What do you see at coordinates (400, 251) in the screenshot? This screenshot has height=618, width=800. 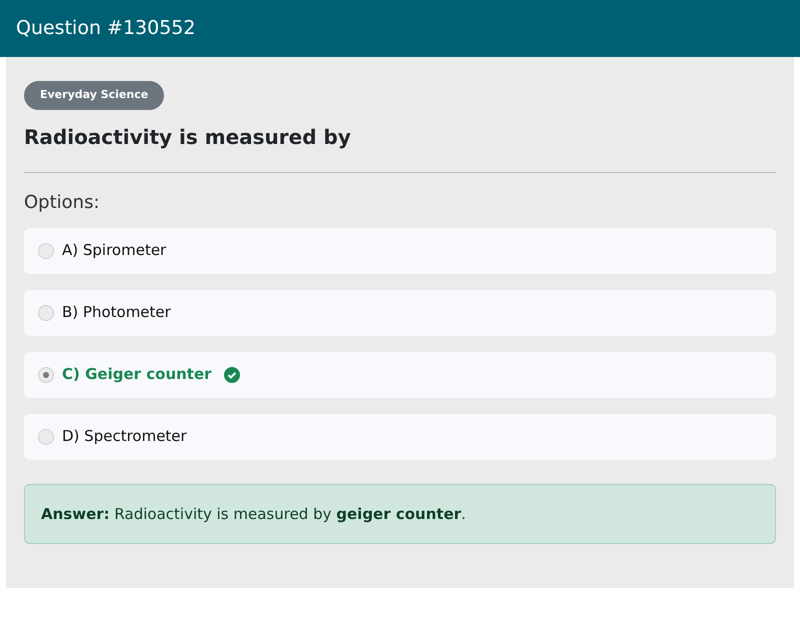 I see `option-row: A) Spirometer` at bounding box center [400, 251].